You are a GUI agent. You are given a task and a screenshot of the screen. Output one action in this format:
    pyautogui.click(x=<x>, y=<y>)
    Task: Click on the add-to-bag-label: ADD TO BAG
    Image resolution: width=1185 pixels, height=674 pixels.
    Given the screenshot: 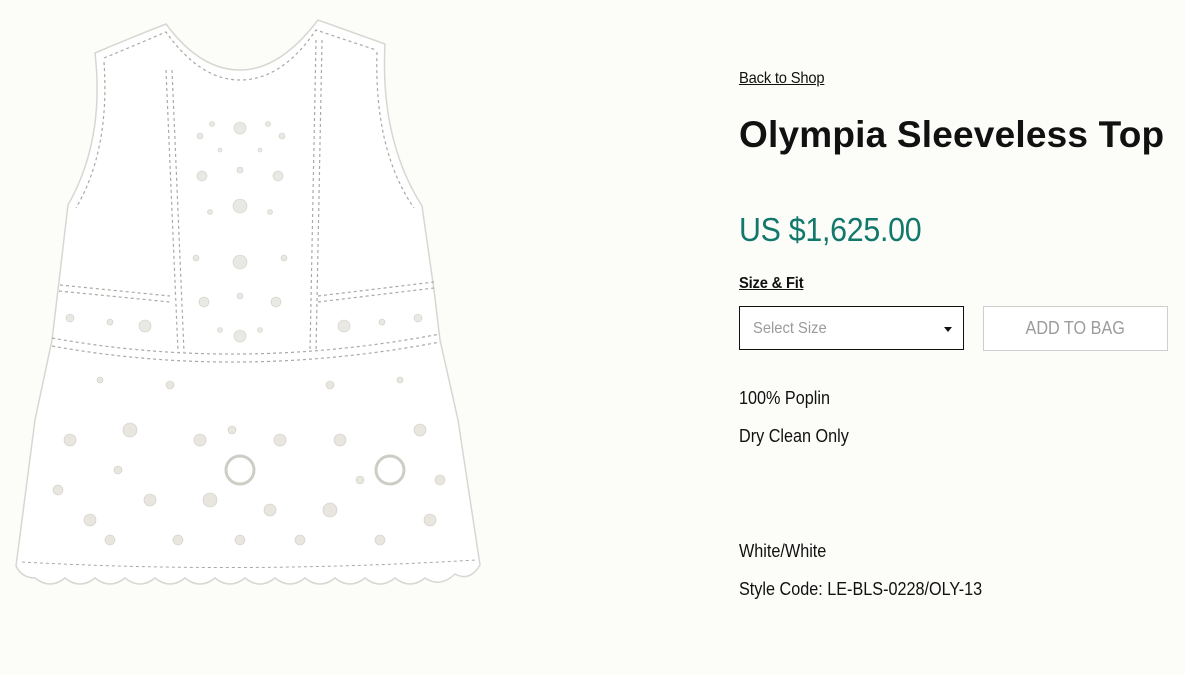 What is the action you would take?
    pyautogui.click(x=1075, y=328)
    